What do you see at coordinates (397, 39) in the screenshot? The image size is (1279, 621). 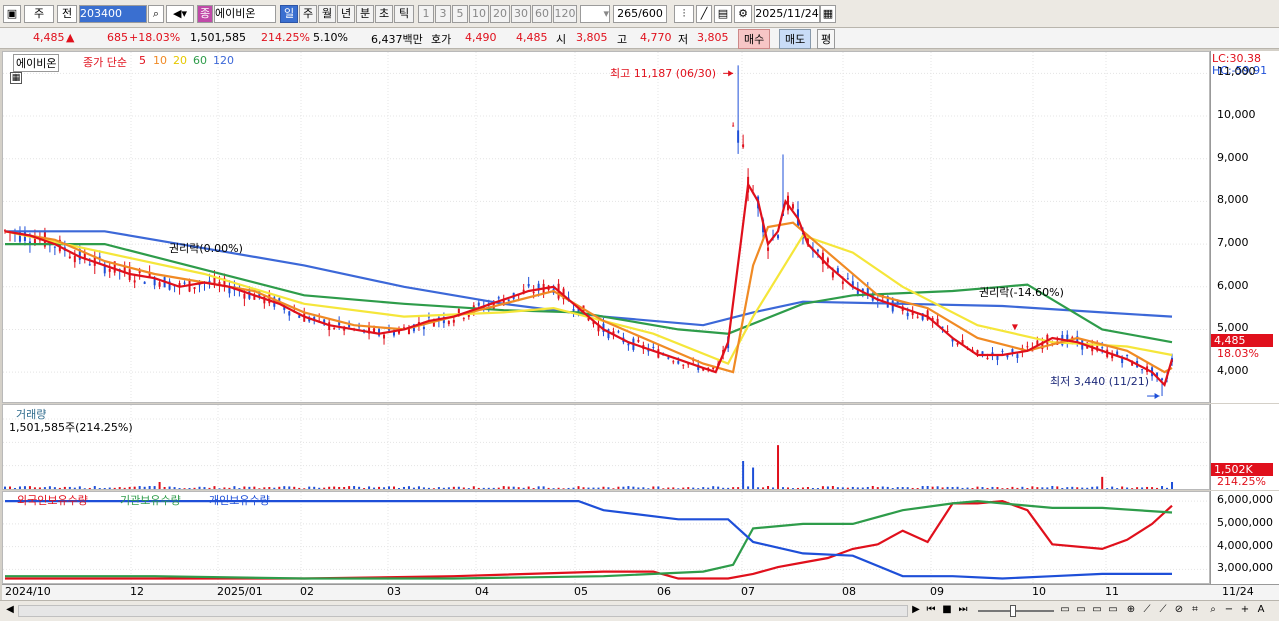 I see `trade-amount: 6,437백만` at bounding box center [397, 39].